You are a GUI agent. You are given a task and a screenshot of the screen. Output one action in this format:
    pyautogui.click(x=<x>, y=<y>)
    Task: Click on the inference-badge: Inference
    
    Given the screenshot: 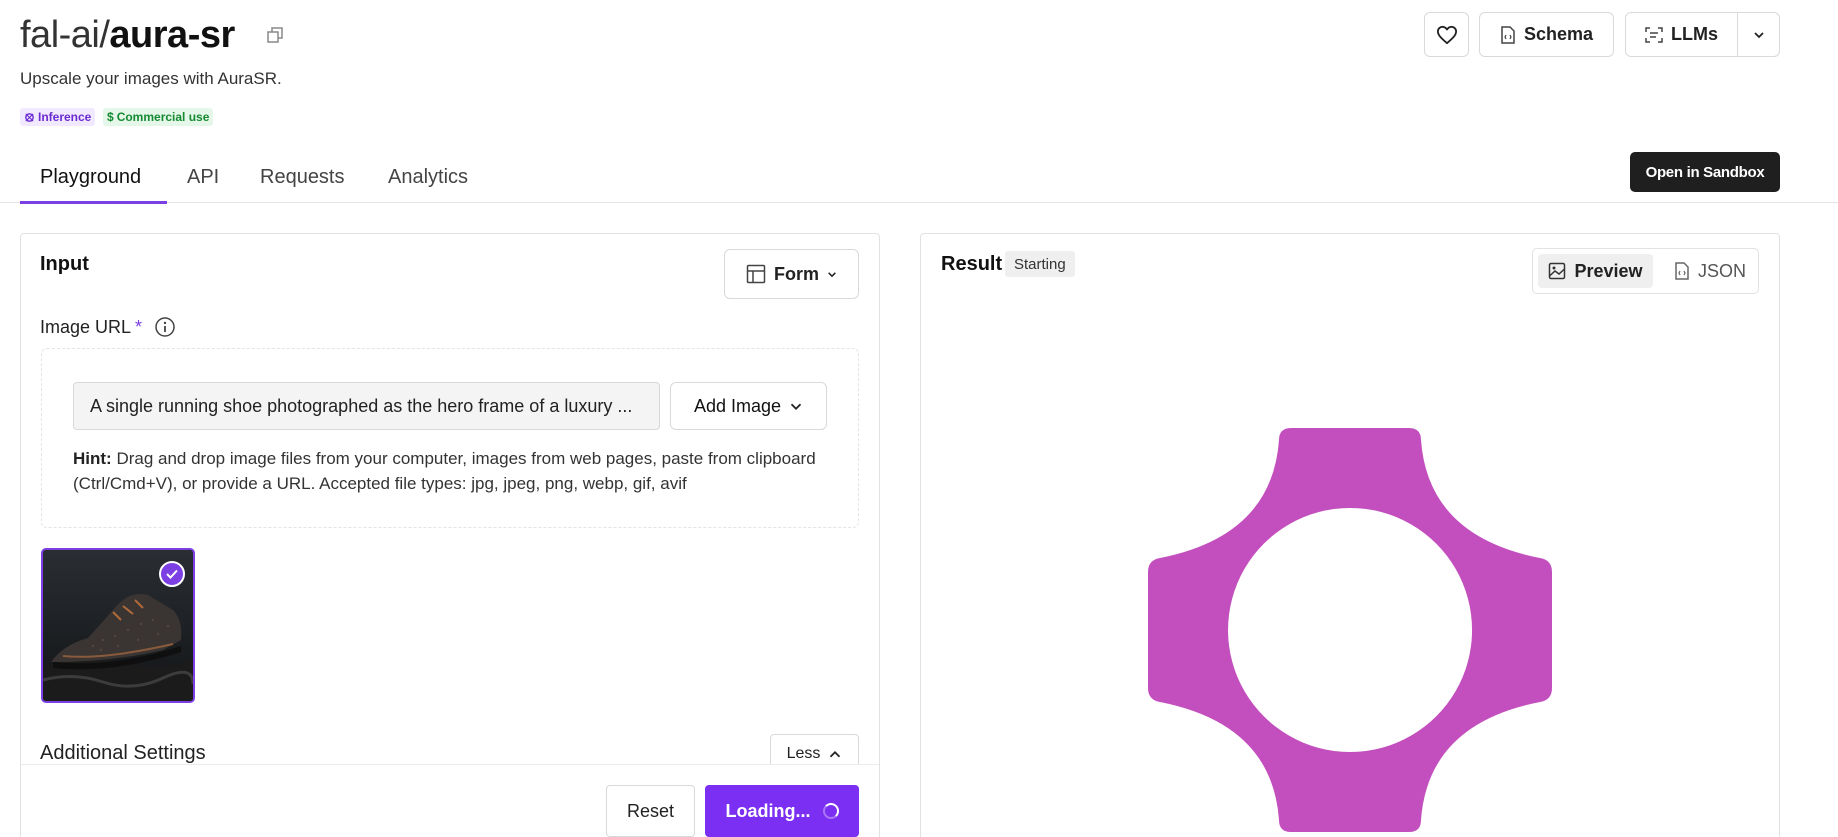 What is the action you would take?
    pyautogui.click(x=58, y=117)
    